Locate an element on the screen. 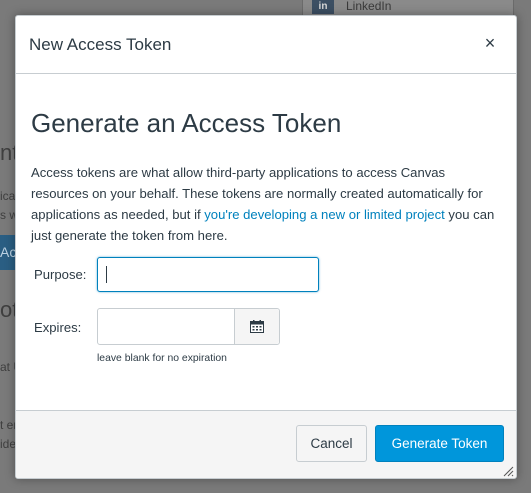 The image size is (531, 493). resize-handle-icon is located at coordinates (508, 471).